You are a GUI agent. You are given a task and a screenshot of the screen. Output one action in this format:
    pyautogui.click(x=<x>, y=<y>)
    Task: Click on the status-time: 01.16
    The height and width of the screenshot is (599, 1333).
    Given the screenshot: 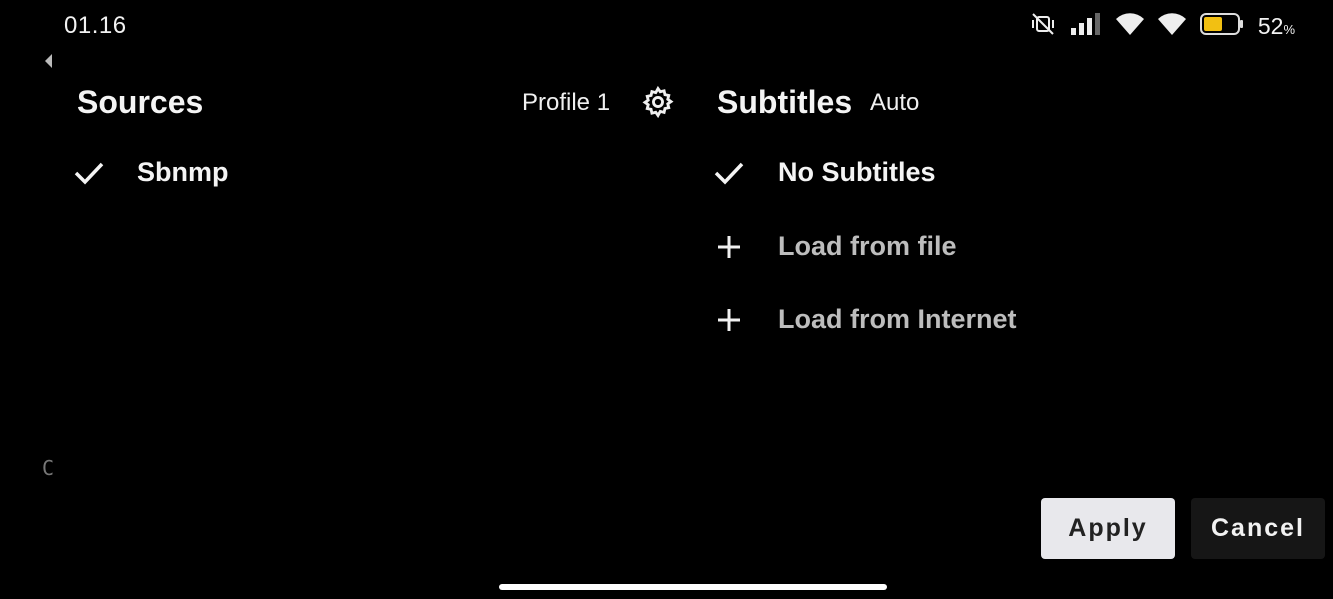 What is the action you would take?
    pyautogui.click(x=95, y=25)
    